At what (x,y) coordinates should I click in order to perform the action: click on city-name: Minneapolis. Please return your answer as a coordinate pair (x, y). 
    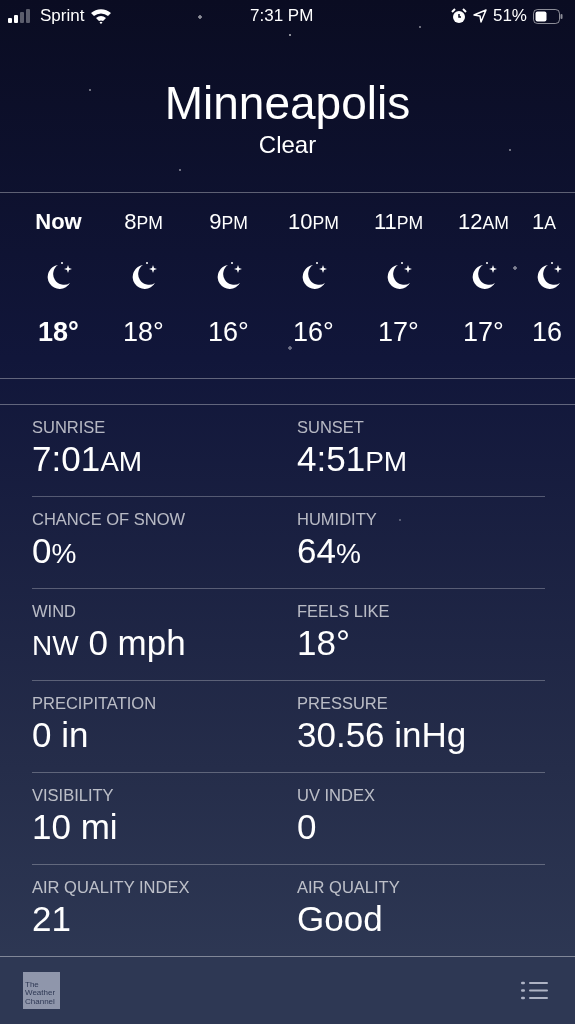
    Looking at the image, I should click on (287, 103).